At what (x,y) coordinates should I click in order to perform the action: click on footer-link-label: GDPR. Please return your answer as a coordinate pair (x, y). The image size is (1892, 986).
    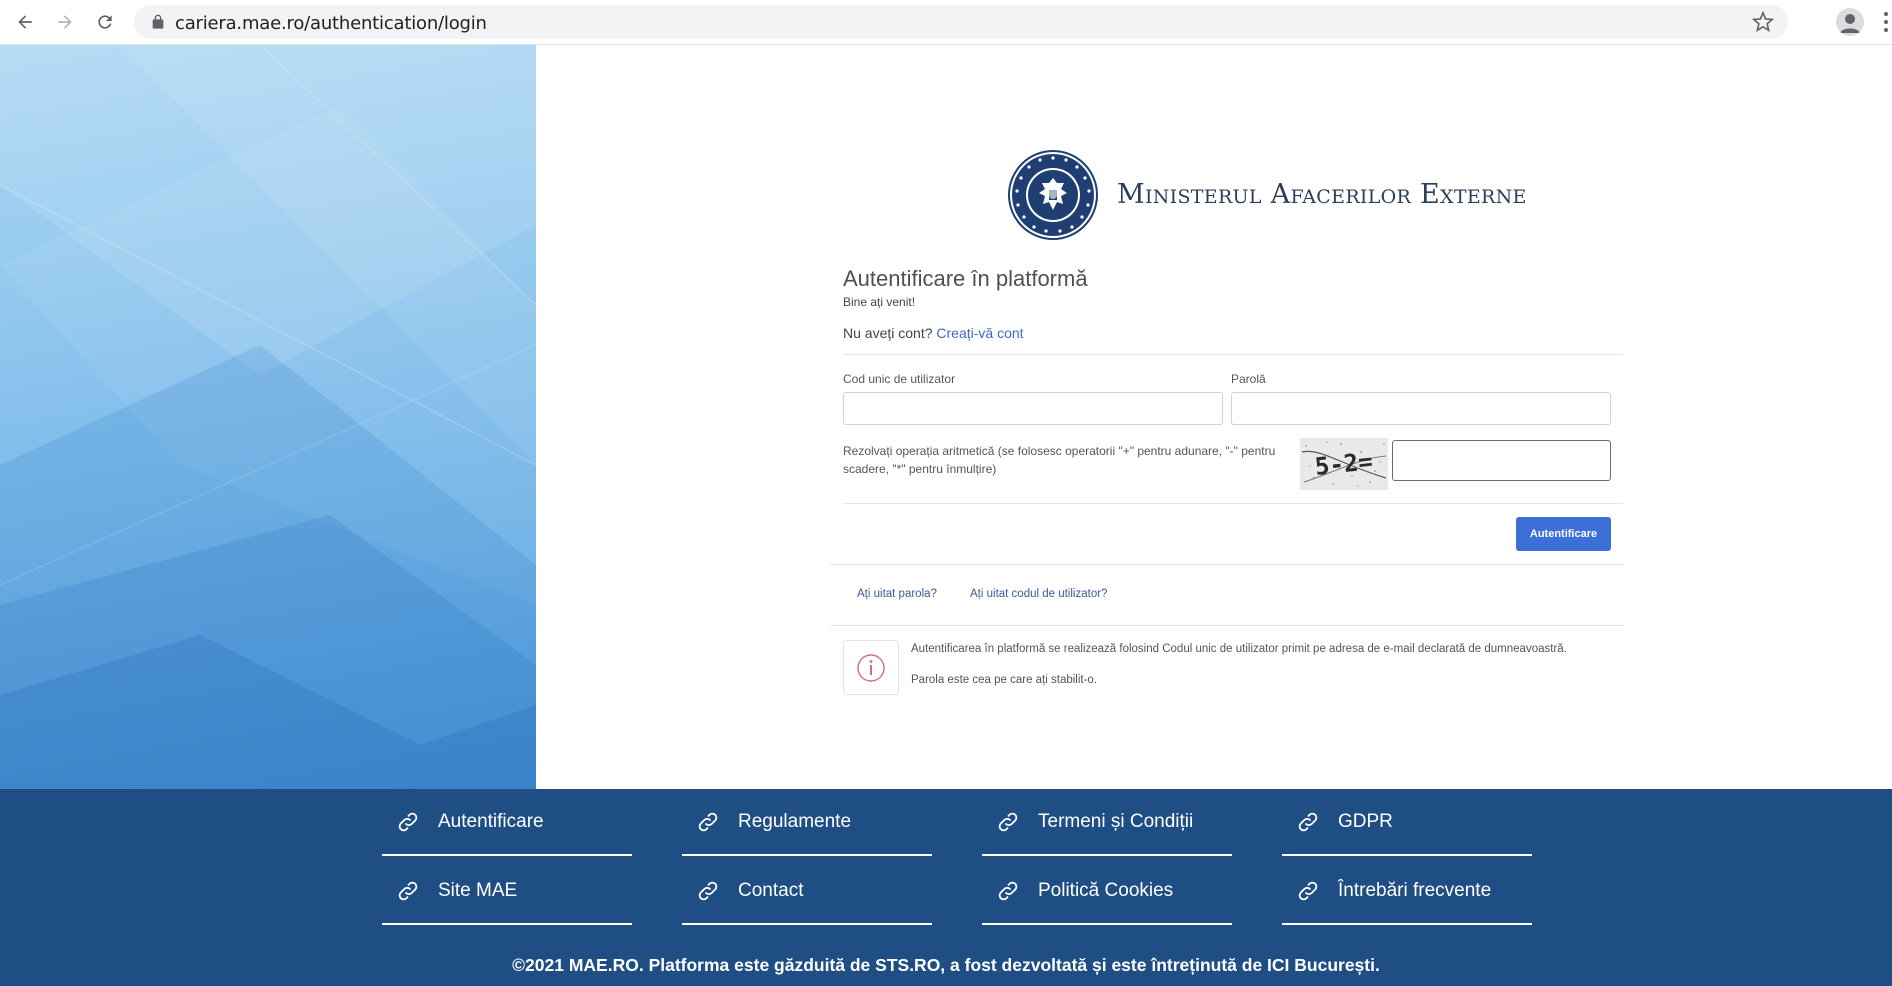
    Looking at the image, I should click on (1365, 821).